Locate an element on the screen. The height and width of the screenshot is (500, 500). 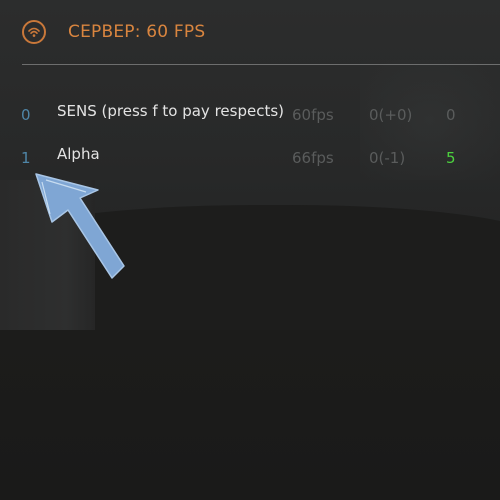
player-delta: 0(+0) is located at coordinates (391, 115).